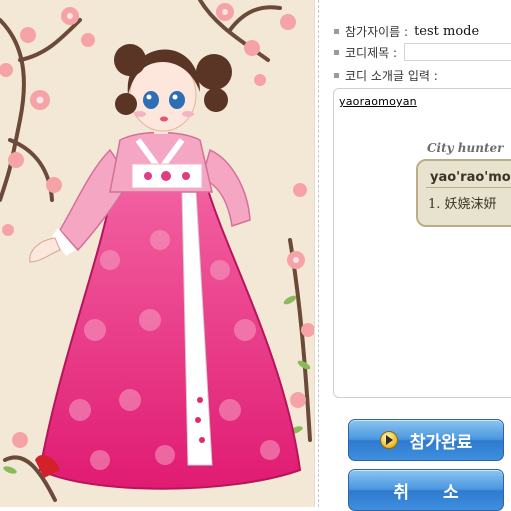 The width and height of the screenshot is (511, 511). Describe the element at coordinates (463, 193) in the screenshot. I see `card-box: yao'rao'mo' 1. 妖娆沫妍` at that location.